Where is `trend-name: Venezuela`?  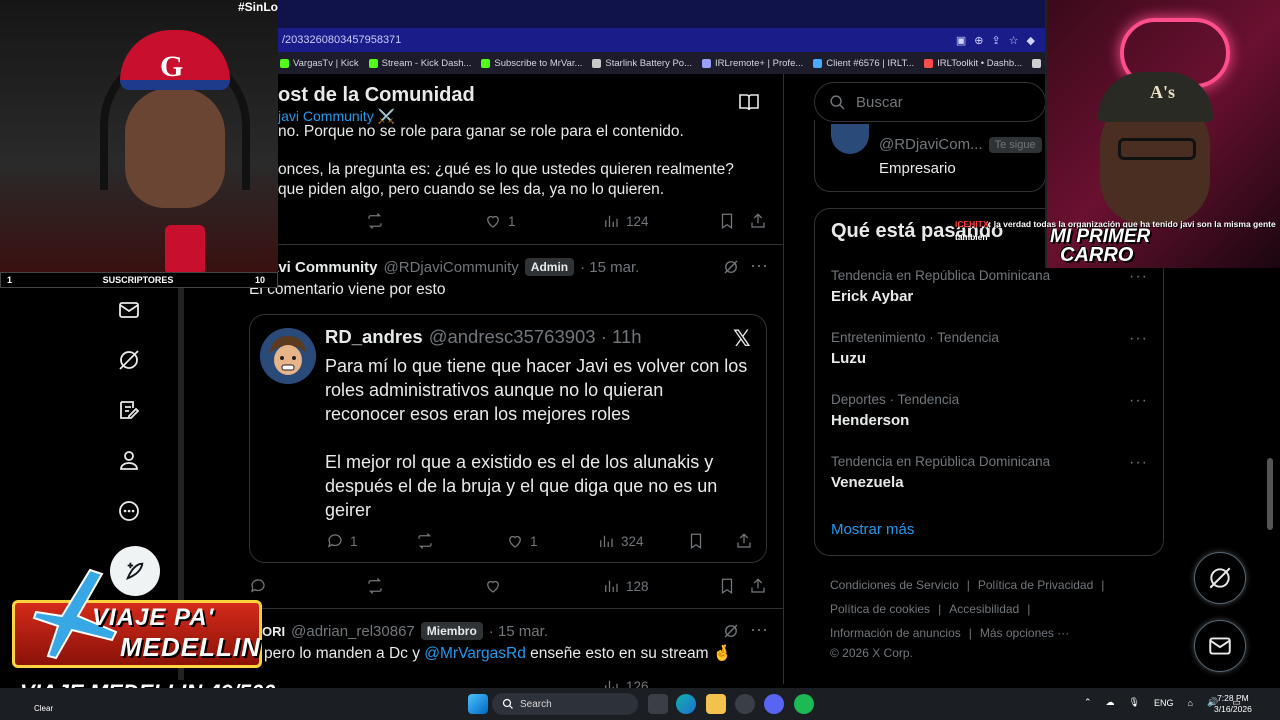 trend-name: Venezuela is located at coordinates (867, 482).